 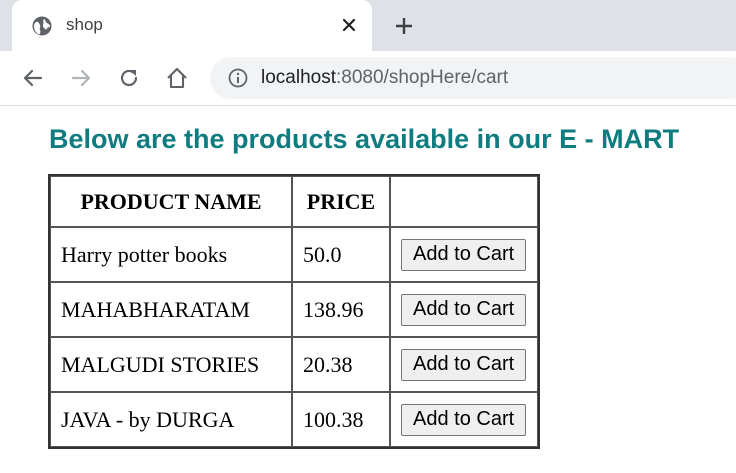 I want to click on url-text: localhost:8080/shopHere/cart, so click(x=384, y=78).